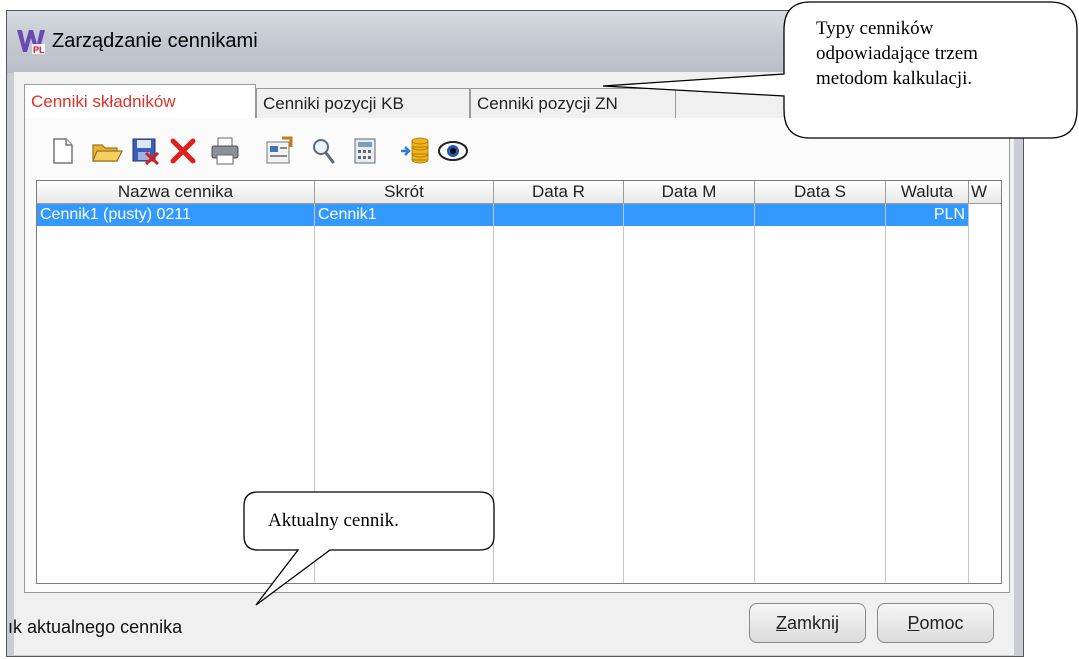  Describe the element at coordinates (369, 548) in the screenshot. I see `current-callout-shape` at that location.